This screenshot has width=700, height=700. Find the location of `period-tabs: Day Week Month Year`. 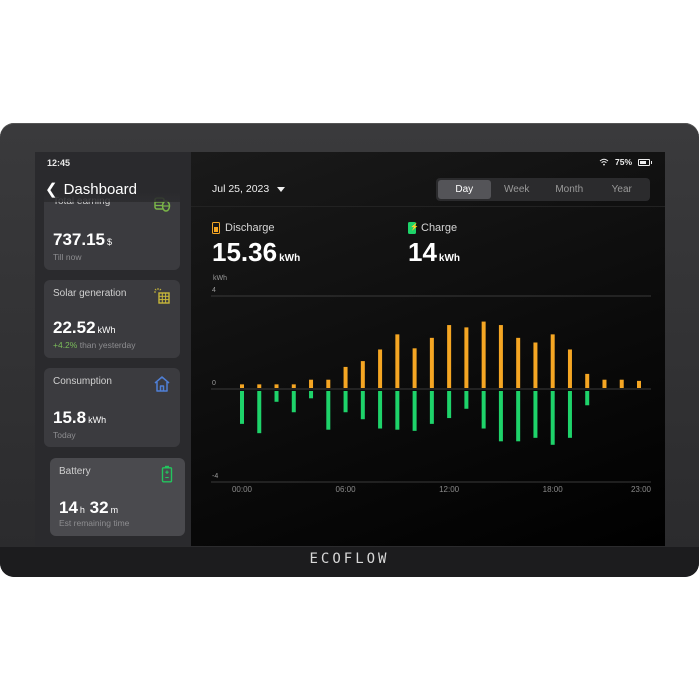

period-tabs: Day Week Month Year is located at coordinates (543, 189).